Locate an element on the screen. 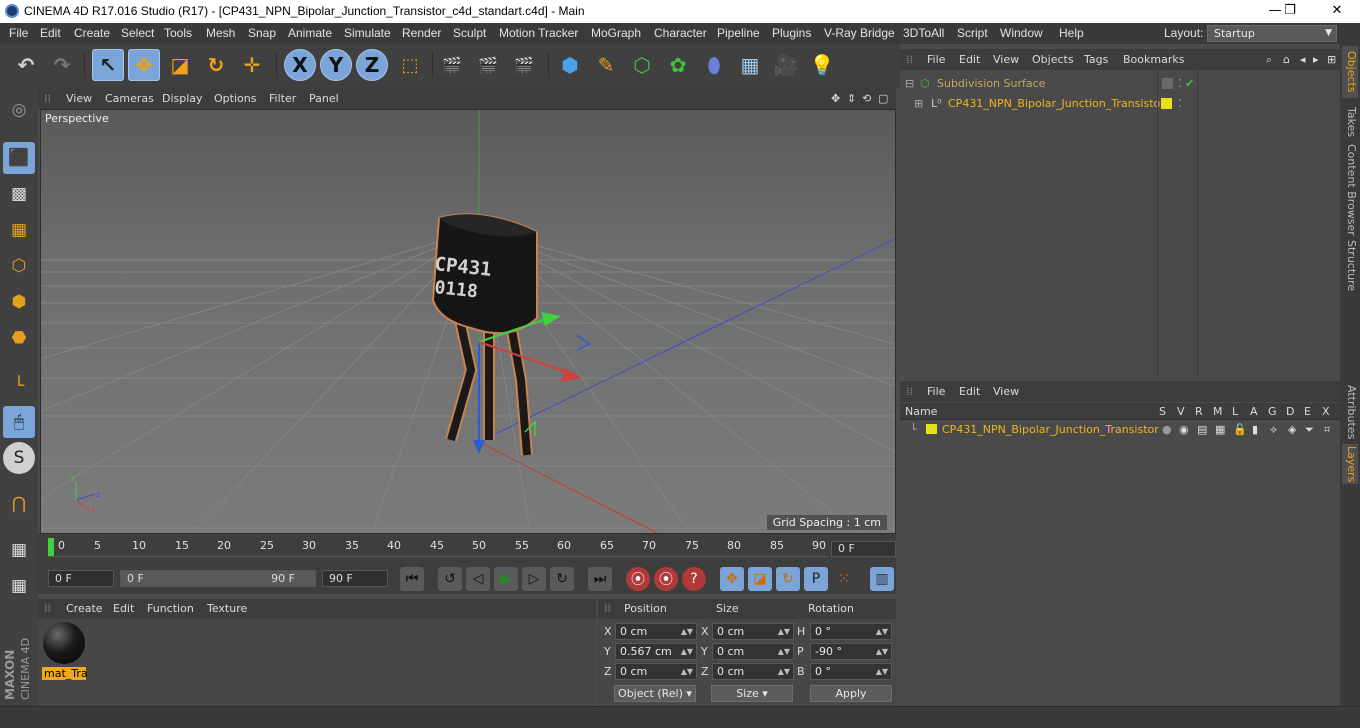 The width and height of the screenshot is (1360, 728). timeline-window-icon: ▥ is located at coordinates (882, 579).